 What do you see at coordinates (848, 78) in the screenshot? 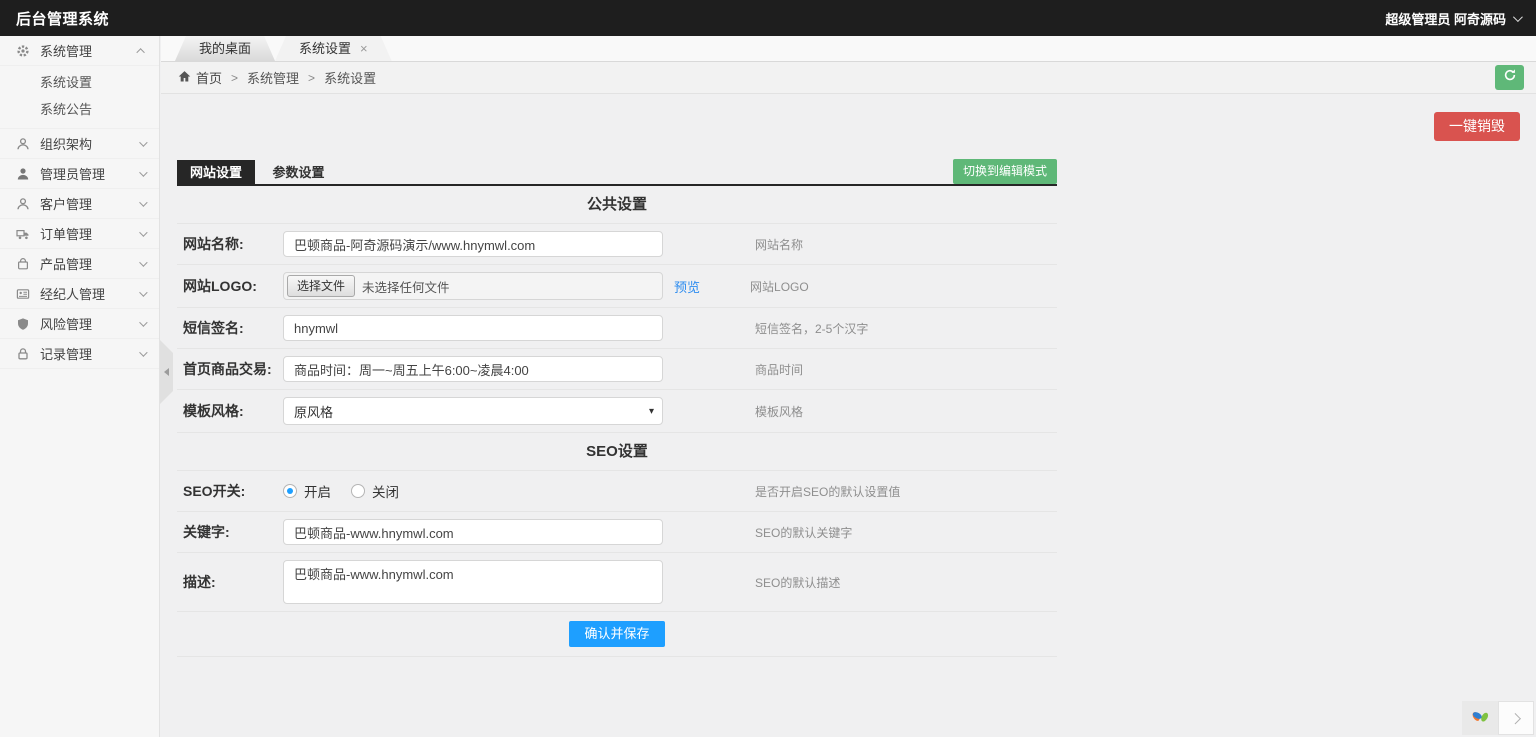
I see `breadcrumb-bar: 首页 > 系统管理 > 系统设置` at bounding box center [848, 78].